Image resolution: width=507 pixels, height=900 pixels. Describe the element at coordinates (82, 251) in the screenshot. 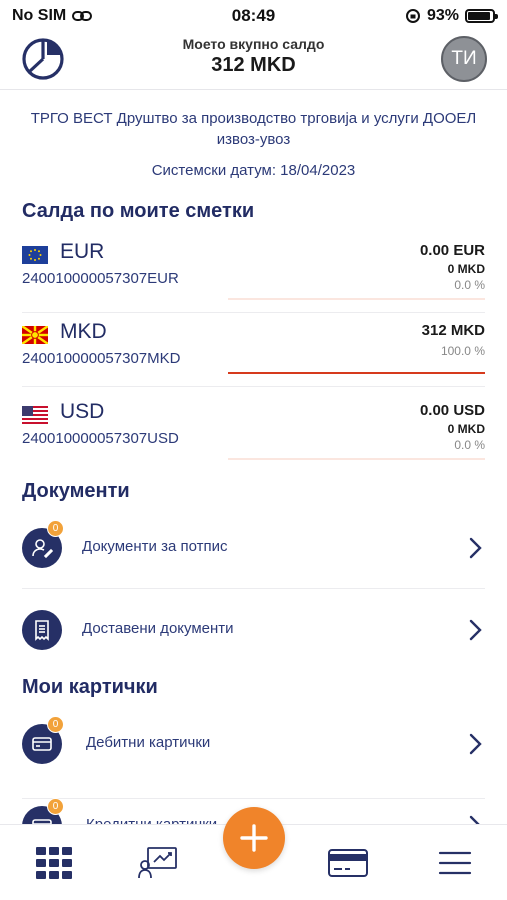

I see `account-currency: EUR` at that location.